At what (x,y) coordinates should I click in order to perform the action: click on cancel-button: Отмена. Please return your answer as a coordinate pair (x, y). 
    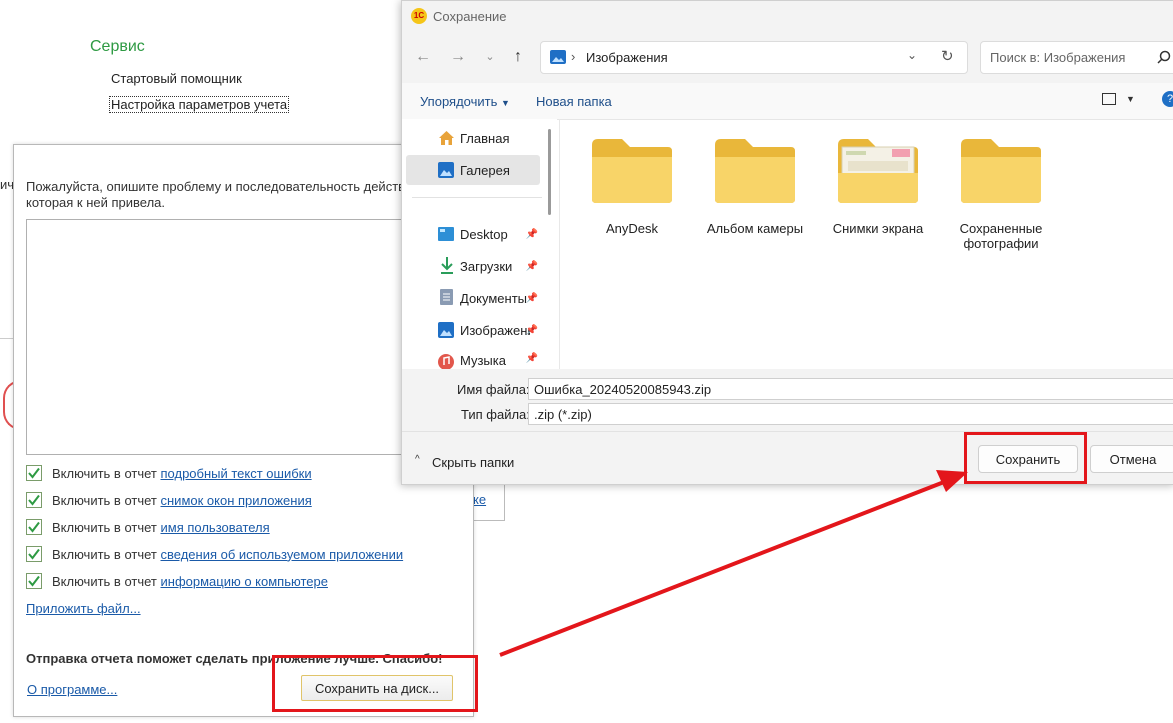
    Looking at the image, I should click on (1131, 459).